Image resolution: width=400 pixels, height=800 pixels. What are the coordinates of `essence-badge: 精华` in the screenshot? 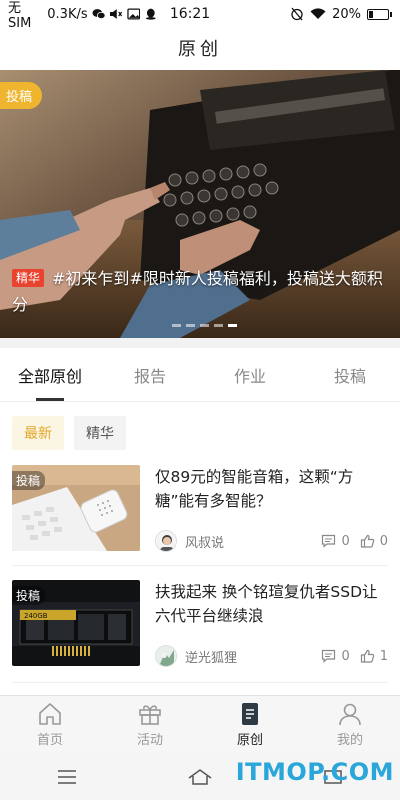 It's located at (28, 278).